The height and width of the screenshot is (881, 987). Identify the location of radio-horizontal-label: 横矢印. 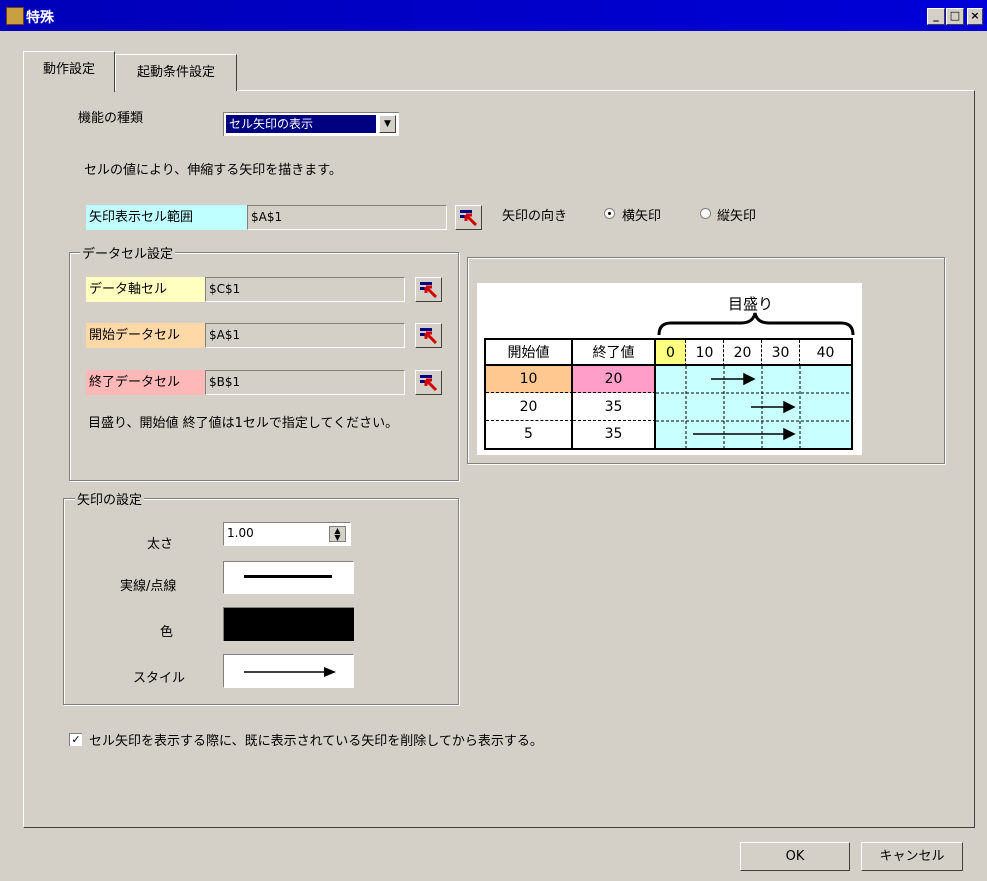
(641, 214).